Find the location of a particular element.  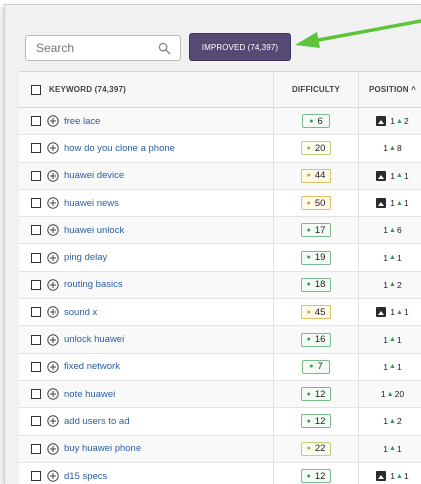

difficulty-value: 17 is located at coordinates (320, 230).